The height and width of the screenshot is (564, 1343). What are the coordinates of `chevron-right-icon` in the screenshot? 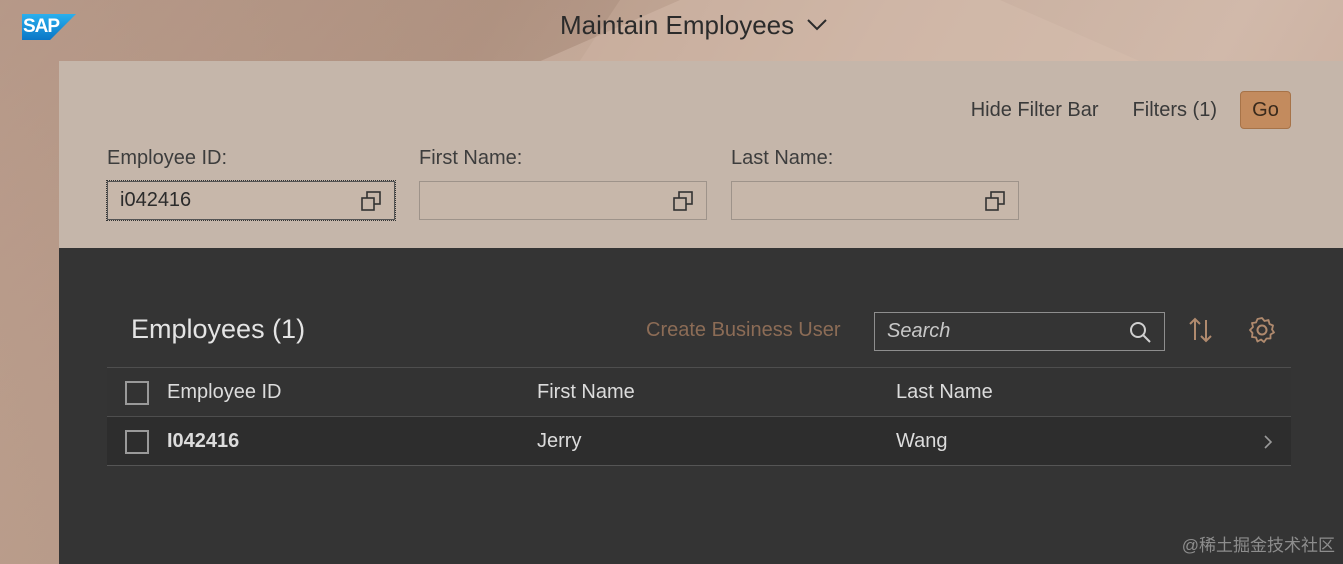 It's located at (1268, 442).